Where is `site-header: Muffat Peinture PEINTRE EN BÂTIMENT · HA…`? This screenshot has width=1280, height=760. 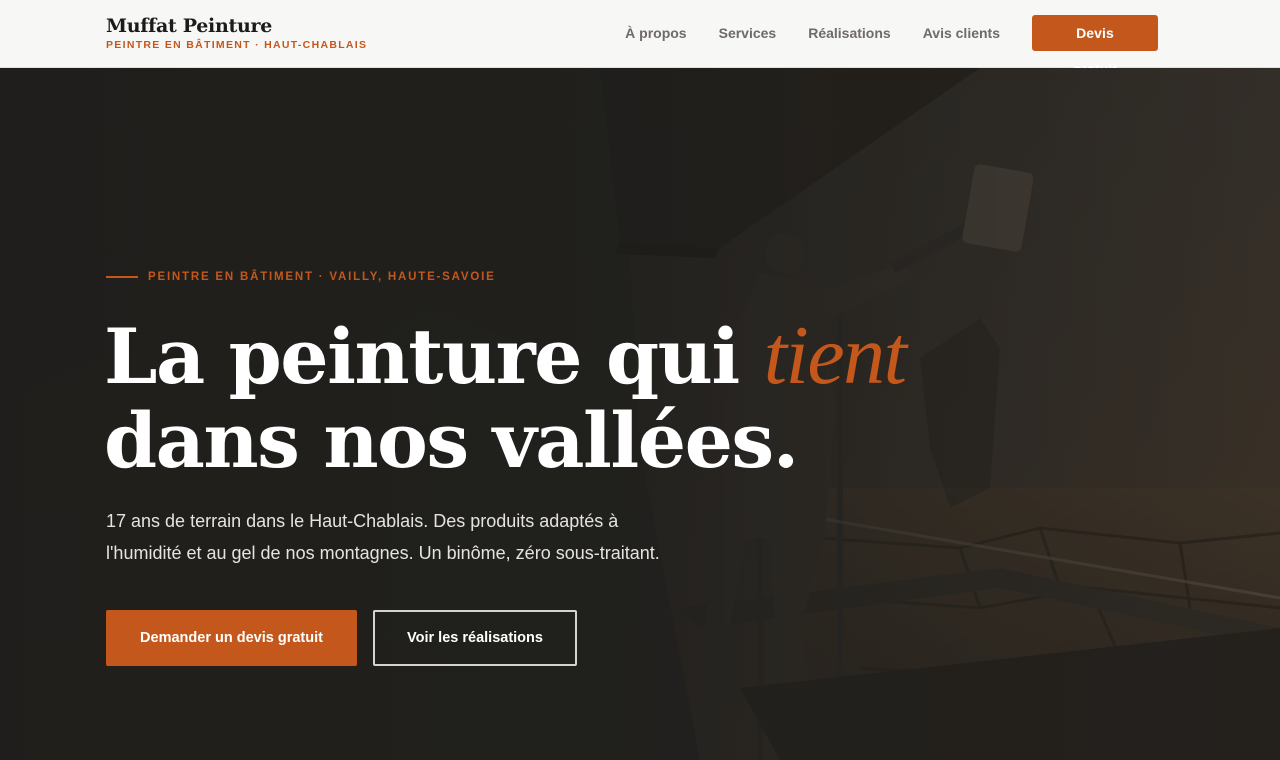
site-header: Muffat Peinture PEINTRE EN BÂTIMENT · HA… is located at coordinates (640, 38).